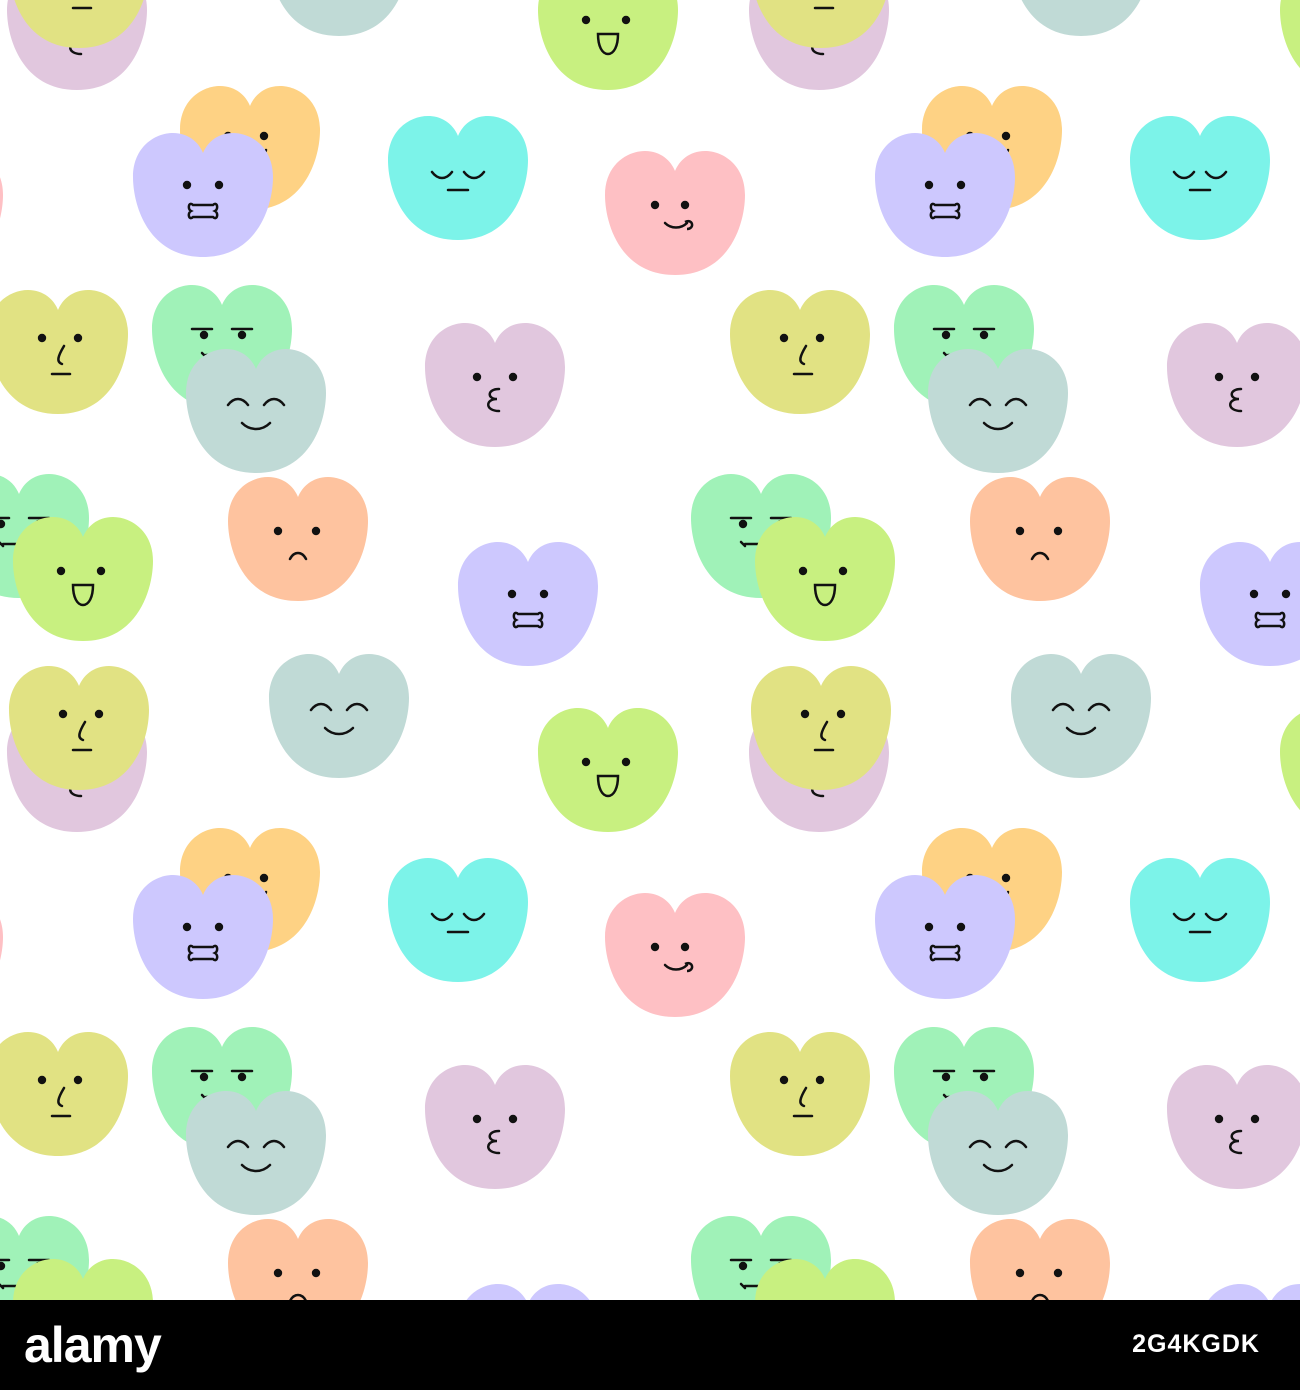 This screenshot has height=1390, width=1300. What do you see at coordinates (1196, 1344) in the screenshot?
I see `image-id: 2G4KGDK` at bounding box center [1196, 1344].